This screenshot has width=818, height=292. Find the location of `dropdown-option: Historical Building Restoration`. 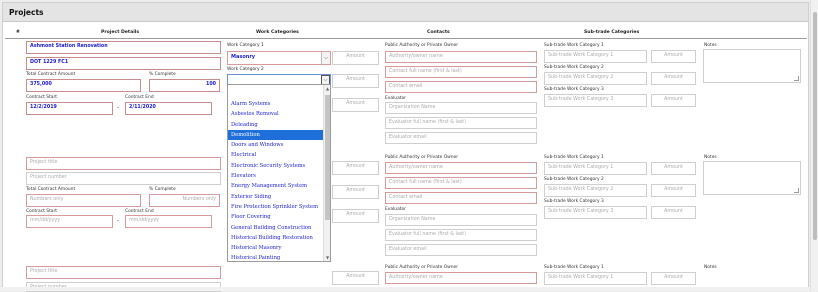

dropdown-option: Historical Building Restoration is located at coordinates (276, 238).